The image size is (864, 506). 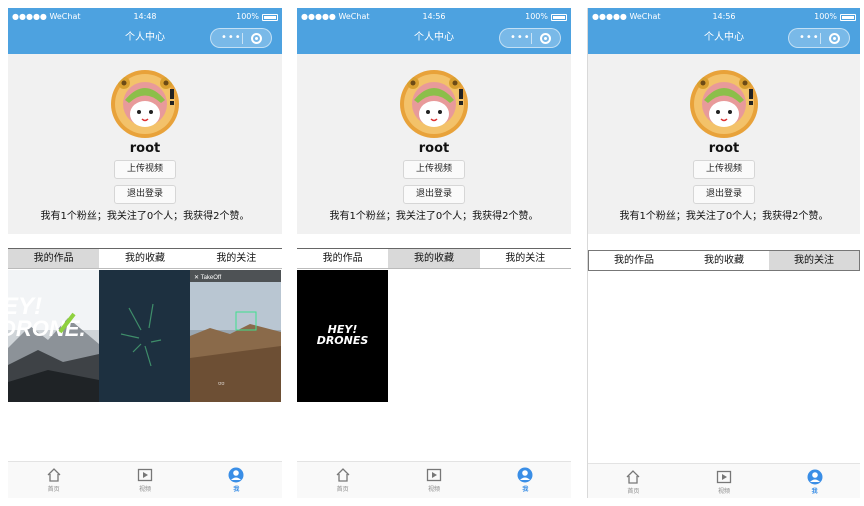 I want to click on status-bar: ●●●●● WeChat 14:48 100%, so click(x=145, y=17).